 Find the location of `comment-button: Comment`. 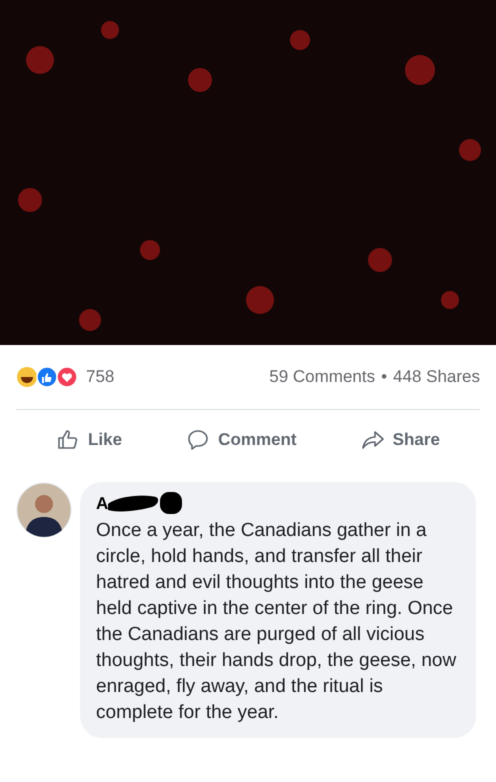

comment-button: Comment is located at coordinates (241, 440).